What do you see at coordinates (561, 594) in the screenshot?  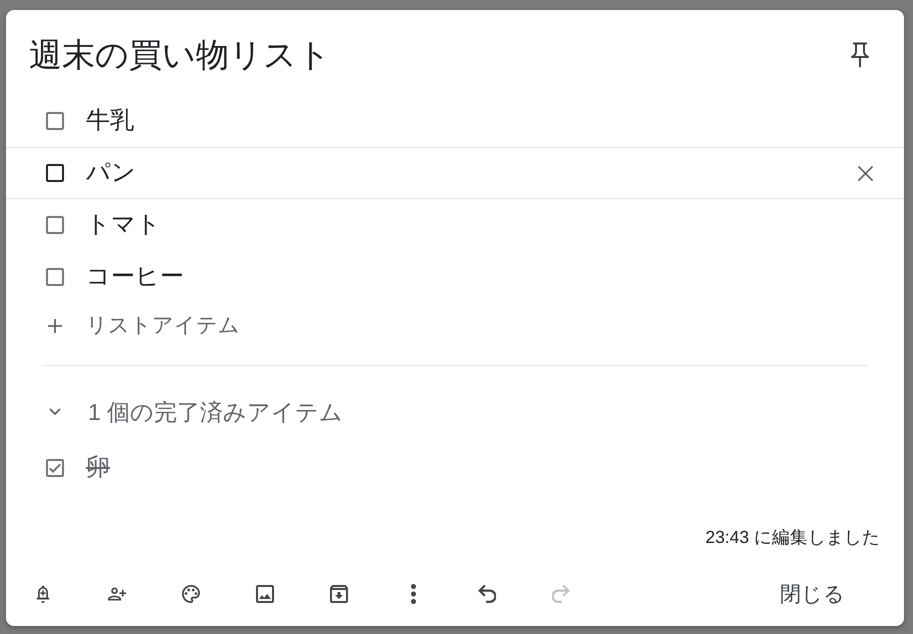 I see `redo-icon` at bounding box center [561, 594].